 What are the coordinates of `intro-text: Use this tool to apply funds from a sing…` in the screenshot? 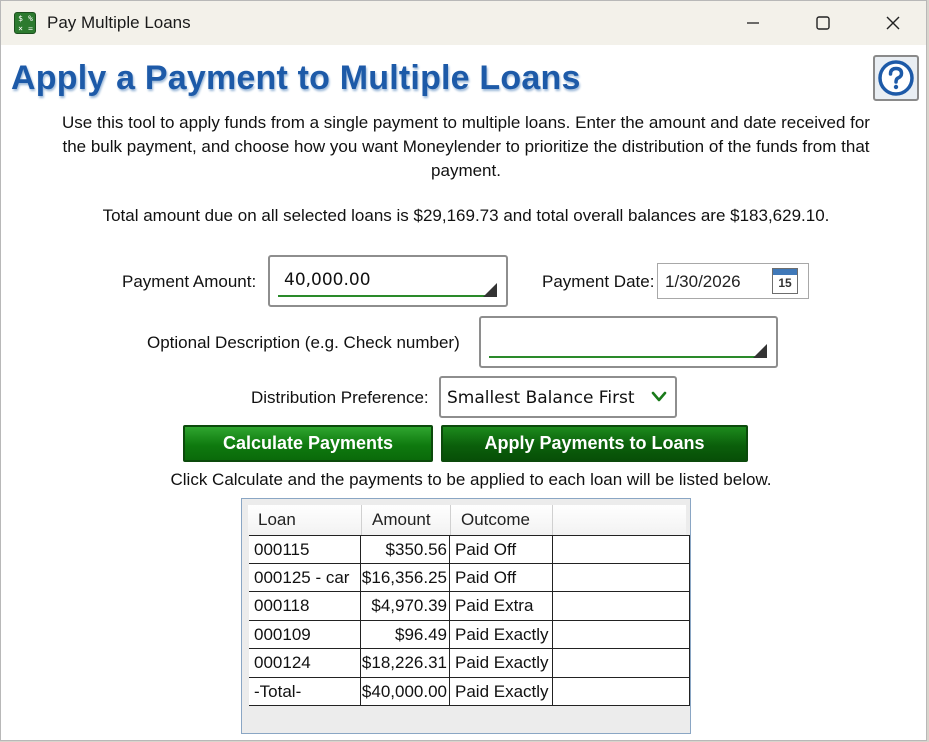 It's located at (466, 146).